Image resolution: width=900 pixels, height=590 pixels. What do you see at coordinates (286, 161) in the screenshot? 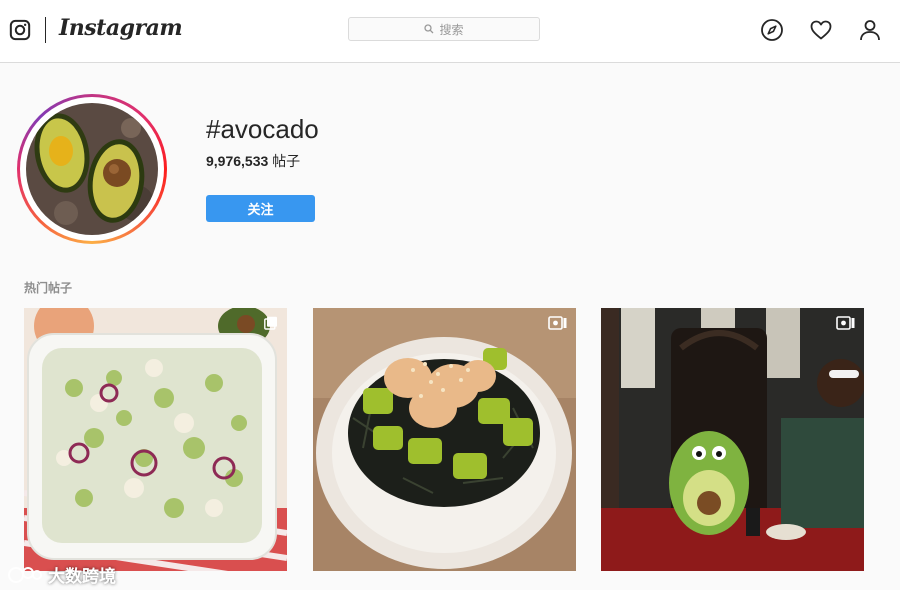
I see `post-count-label: 帖子` at bounding box center [286, 161].